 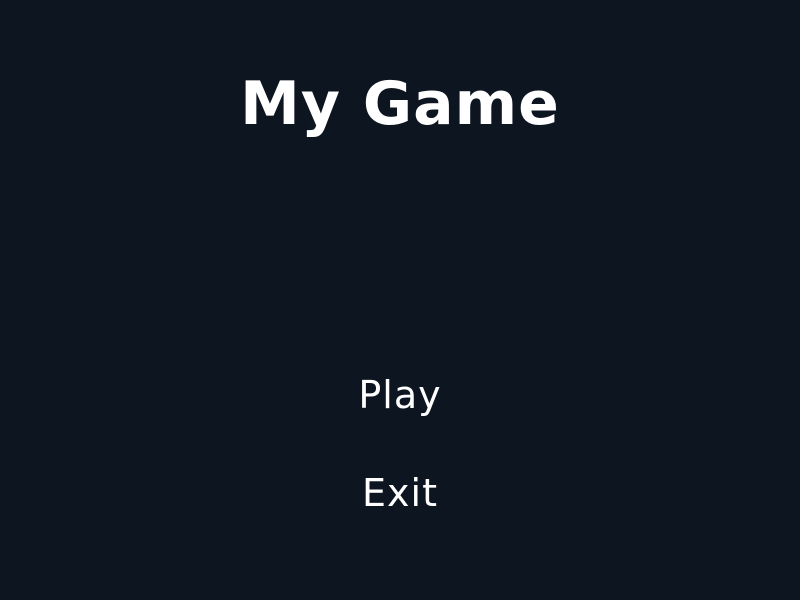 What do you see at coordinates (399, 395) in the screenshot?
I see `play-button: Play` at bounding box center [399, 395].